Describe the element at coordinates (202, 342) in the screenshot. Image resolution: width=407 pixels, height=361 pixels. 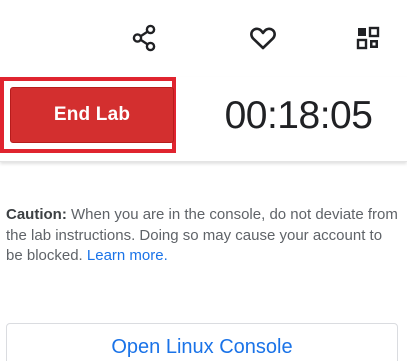
I see `open-linux-console-button: Open Linux Console` at that location.